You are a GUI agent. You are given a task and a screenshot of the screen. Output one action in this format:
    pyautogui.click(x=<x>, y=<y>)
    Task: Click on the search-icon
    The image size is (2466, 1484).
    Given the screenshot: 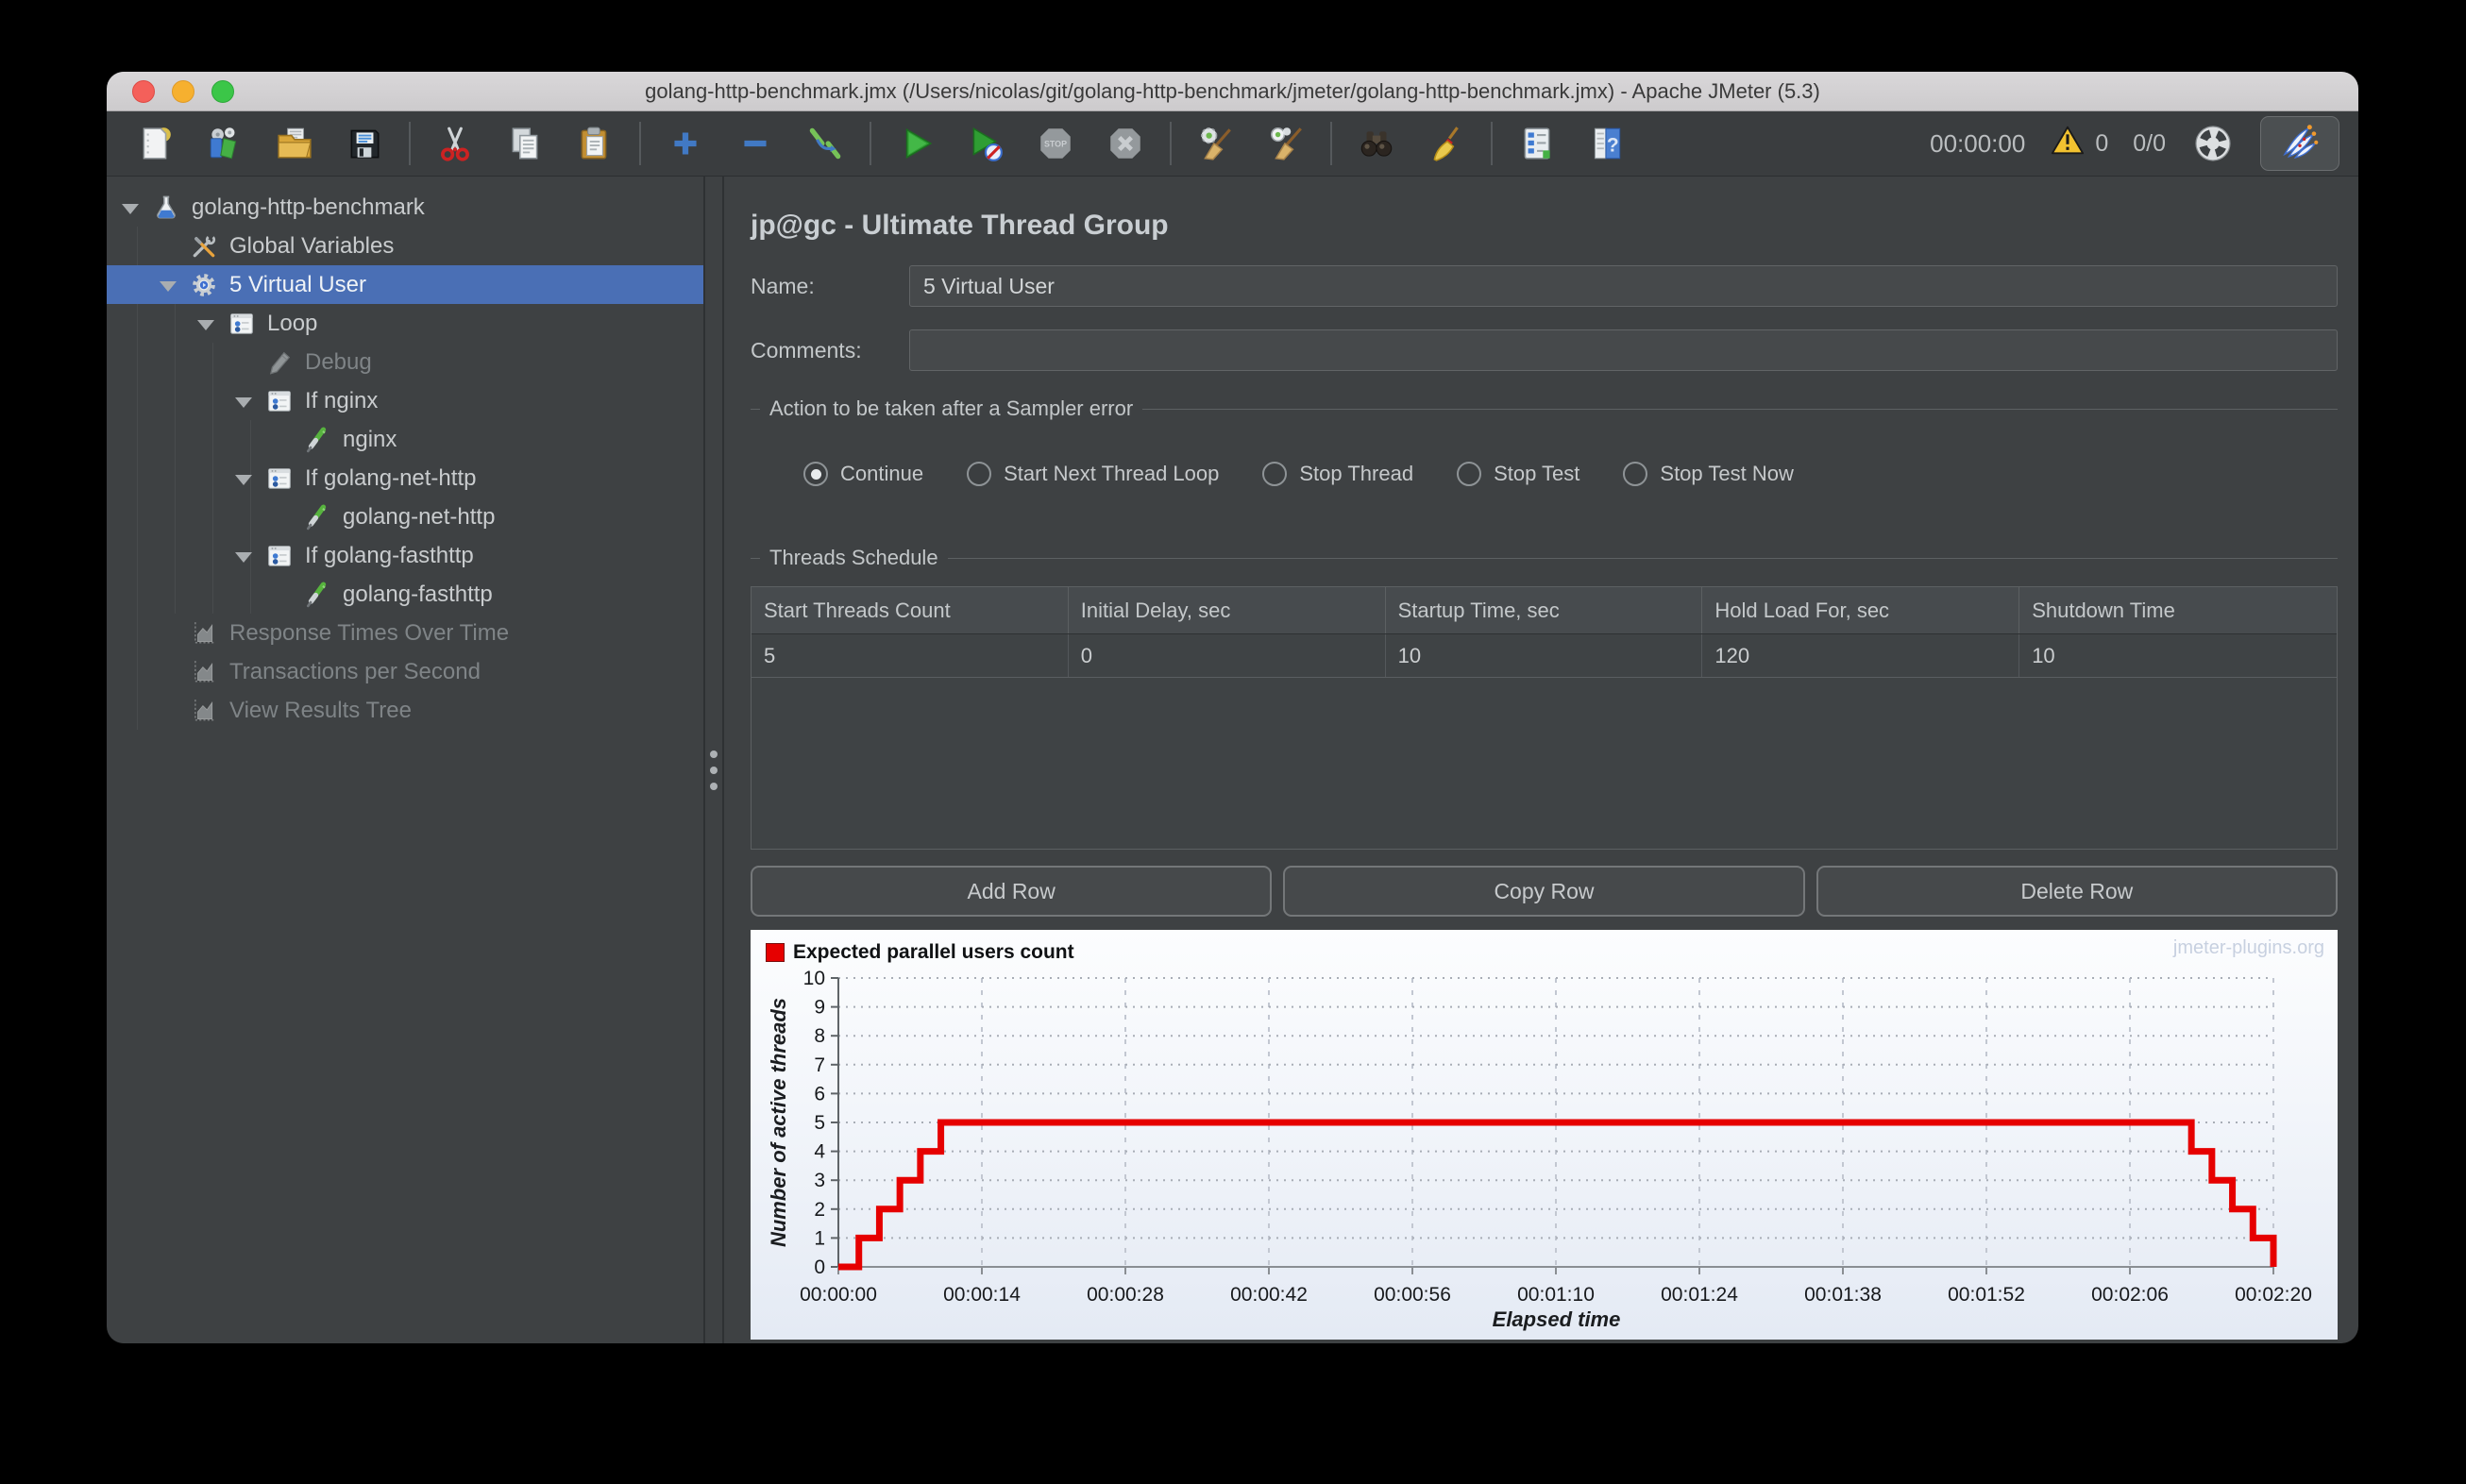 What is the action you would take?
    pyautogui.click(x=1376, y=143)
    